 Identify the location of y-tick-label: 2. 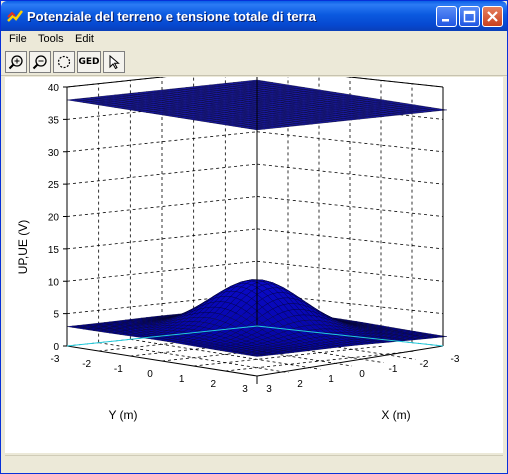
(214, 384).